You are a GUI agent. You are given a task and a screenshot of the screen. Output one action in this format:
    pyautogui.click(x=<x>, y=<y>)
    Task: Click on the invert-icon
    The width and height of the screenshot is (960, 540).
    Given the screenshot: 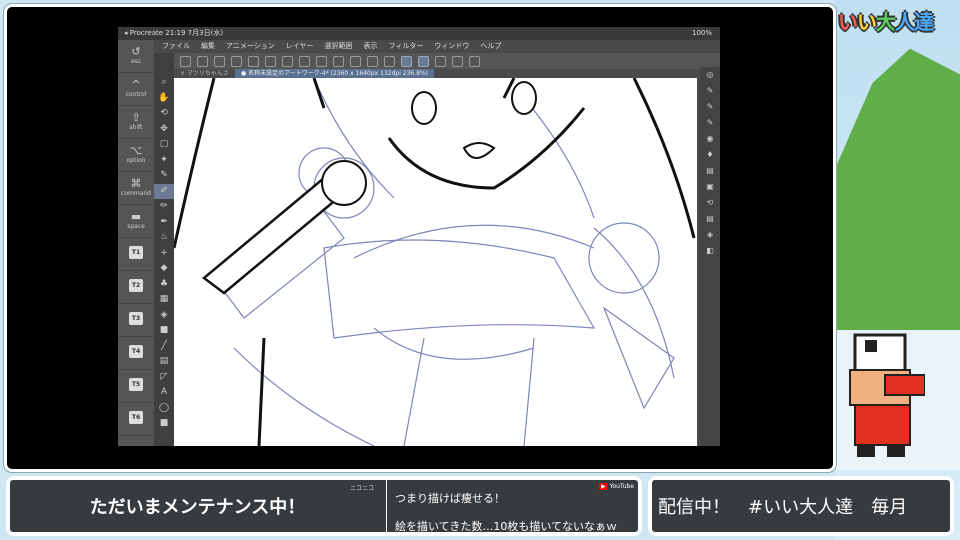 What is the action you would take?
    pyautogui.click(x=389, y=61)
    